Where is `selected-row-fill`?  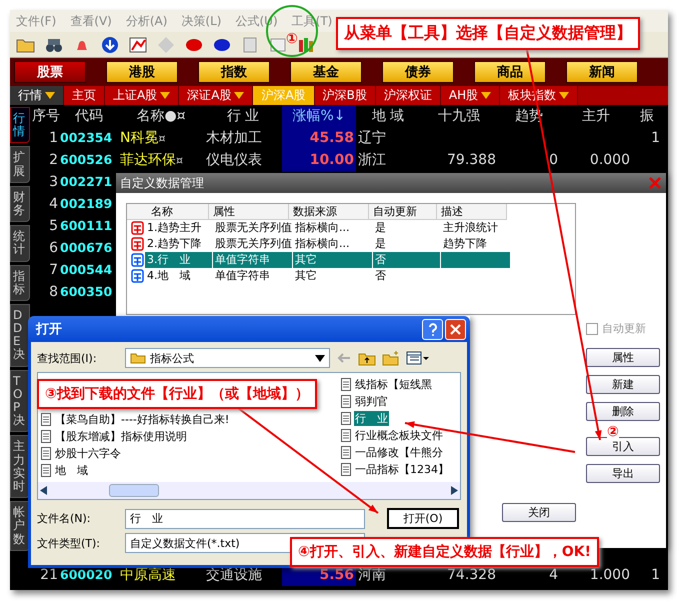 selected-row-fill is located at coordinates (475, 260).